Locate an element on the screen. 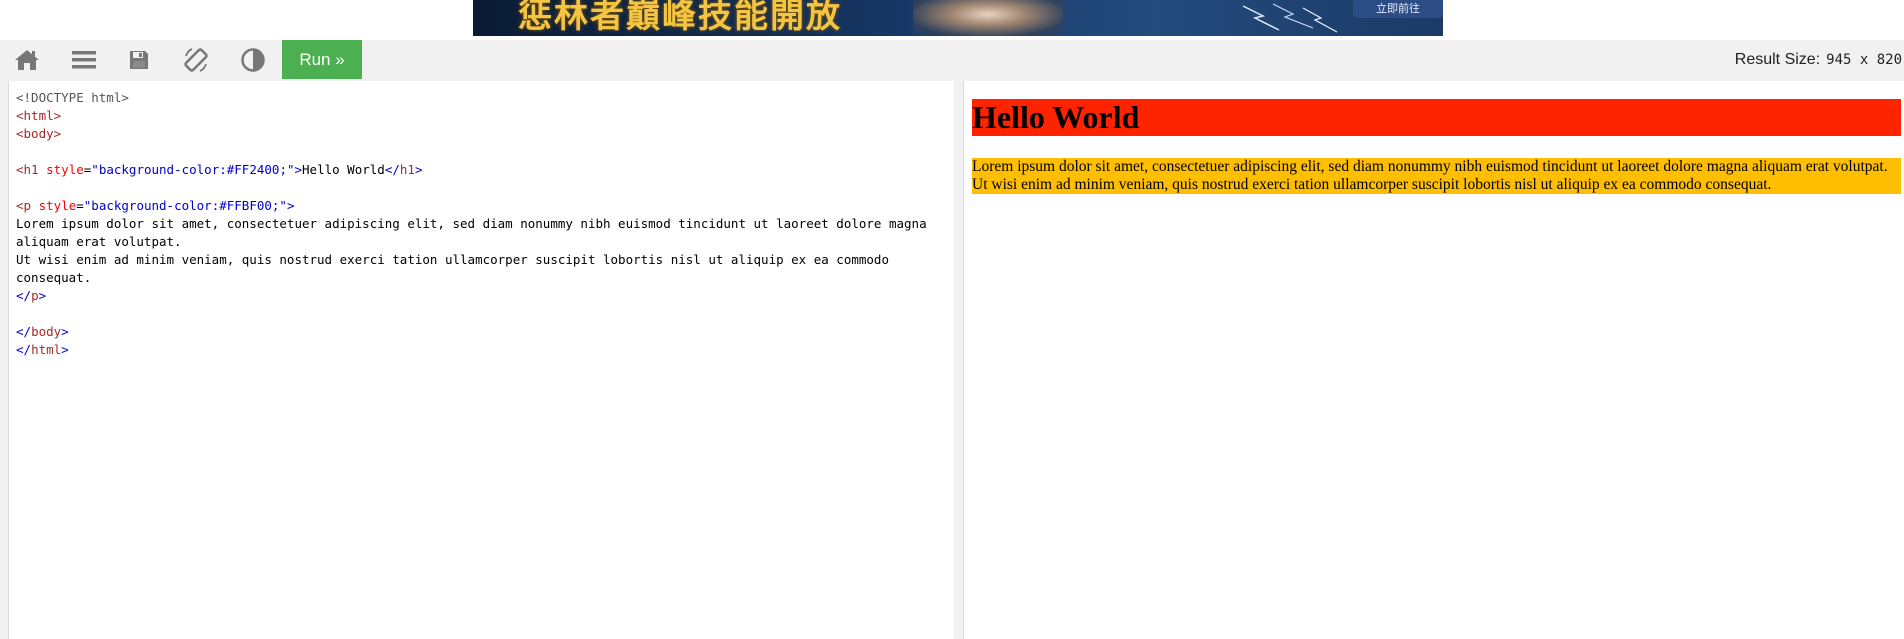 The image size is (1904, 639). ad-bar: 惩林者巔峰技能開放 立即前往 is located at coordinates (952, 19).